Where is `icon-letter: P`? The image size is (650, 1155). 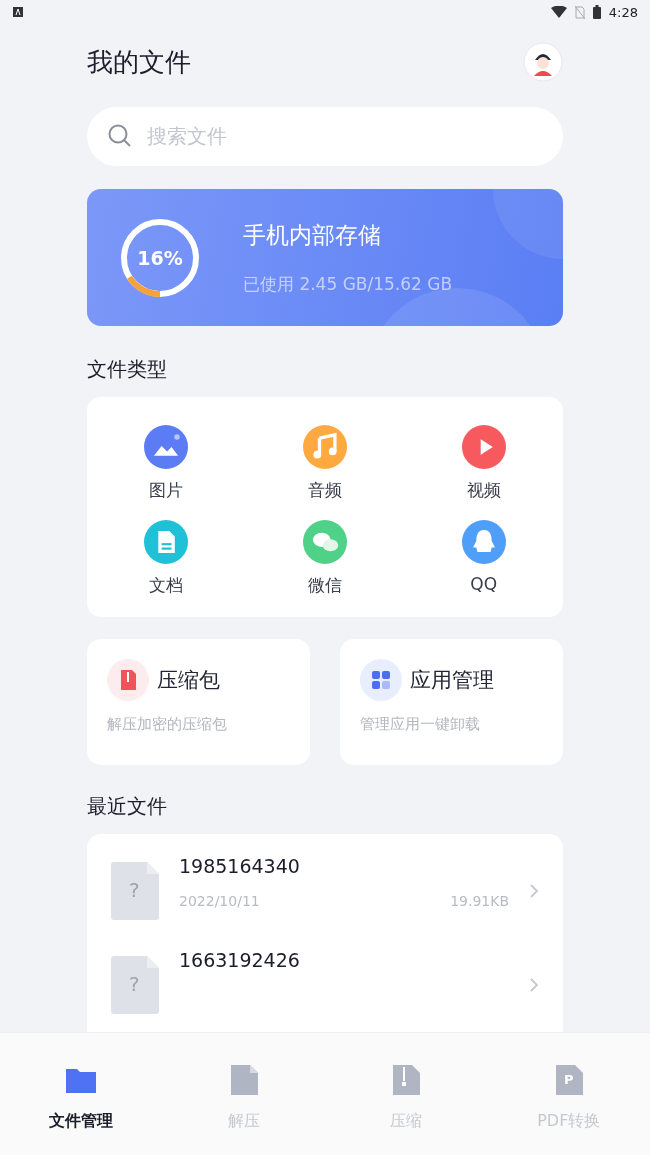
icon-letter: P is located at coordinates (569, 1079).